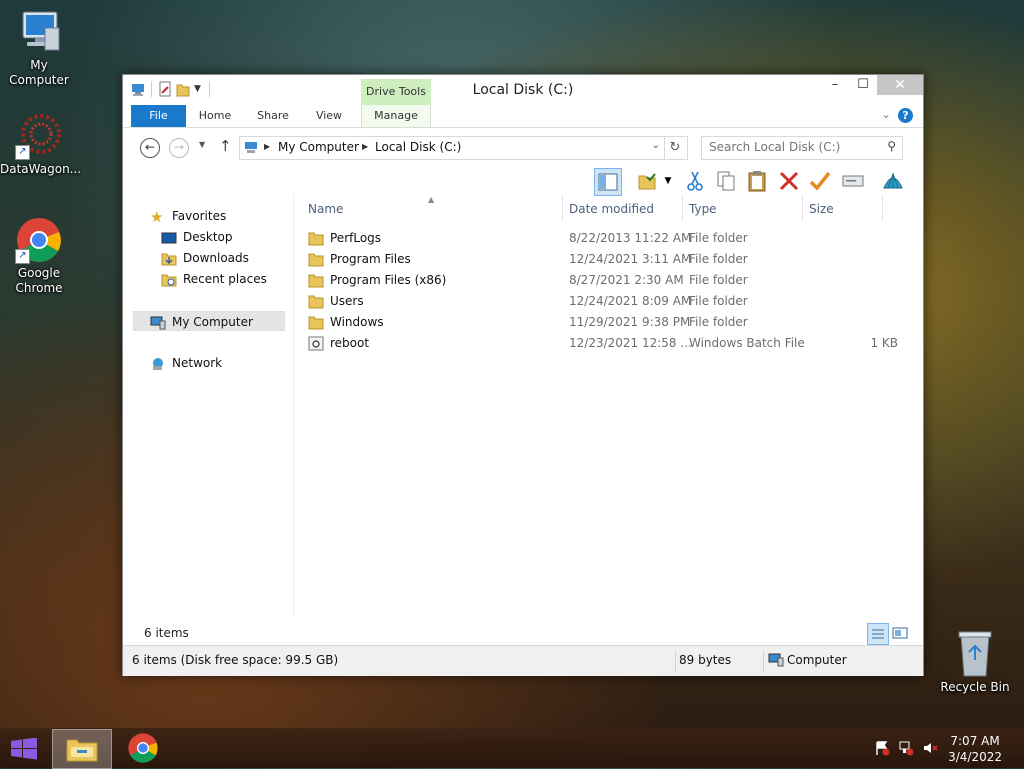 The image size is (1024, 769). I want to click on new-window-button, so click(893, 181).